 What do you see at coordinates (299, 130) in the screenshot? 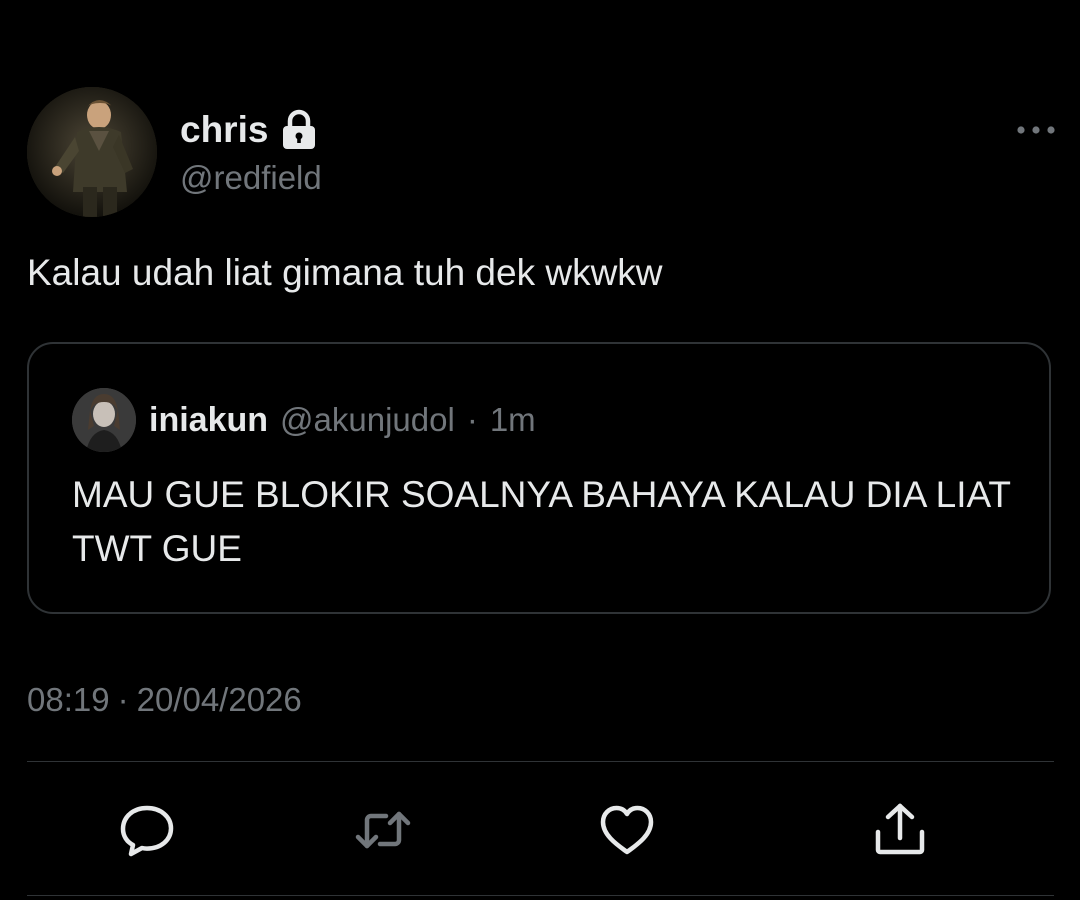
I see `lock-icon` at bounding box center [299, 130].